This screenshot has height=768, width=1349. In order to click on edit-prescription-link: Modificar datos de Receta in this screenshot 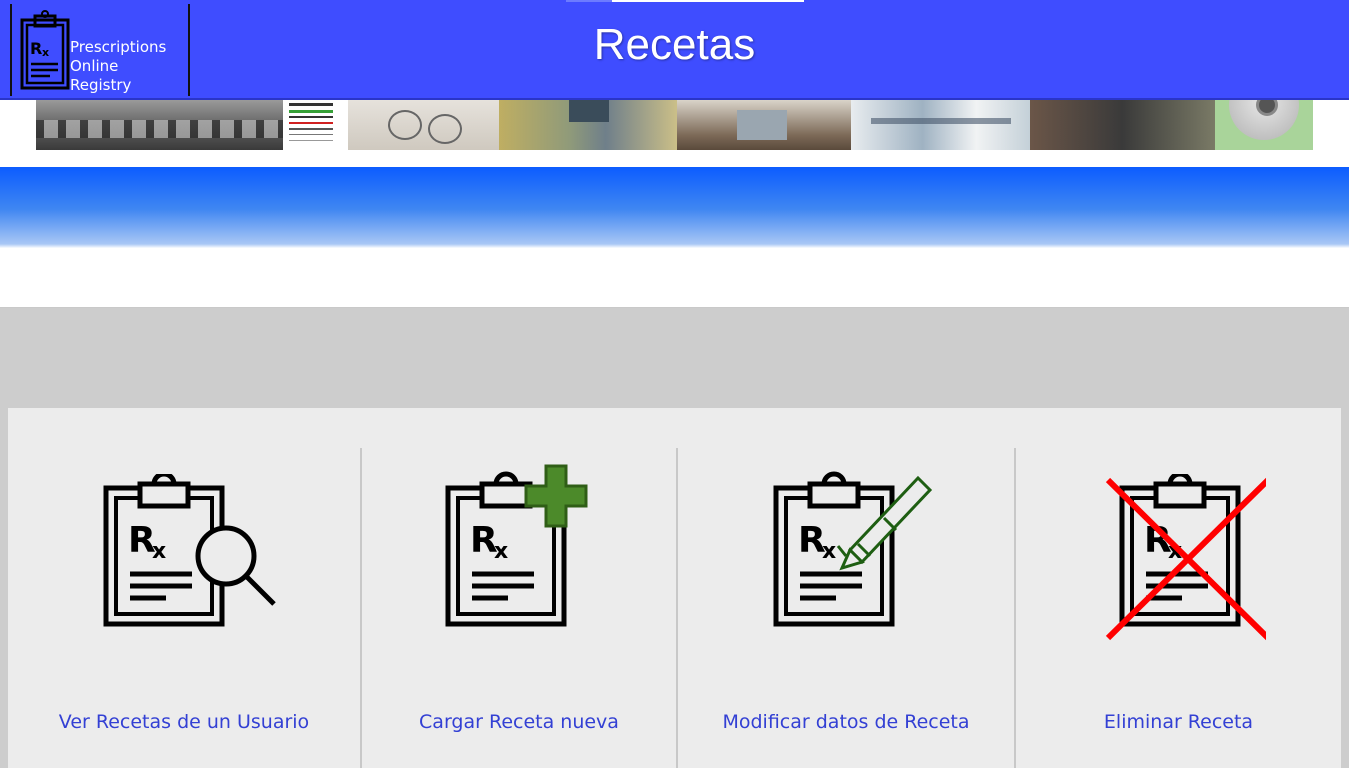, I will do `click(846, 722)`.